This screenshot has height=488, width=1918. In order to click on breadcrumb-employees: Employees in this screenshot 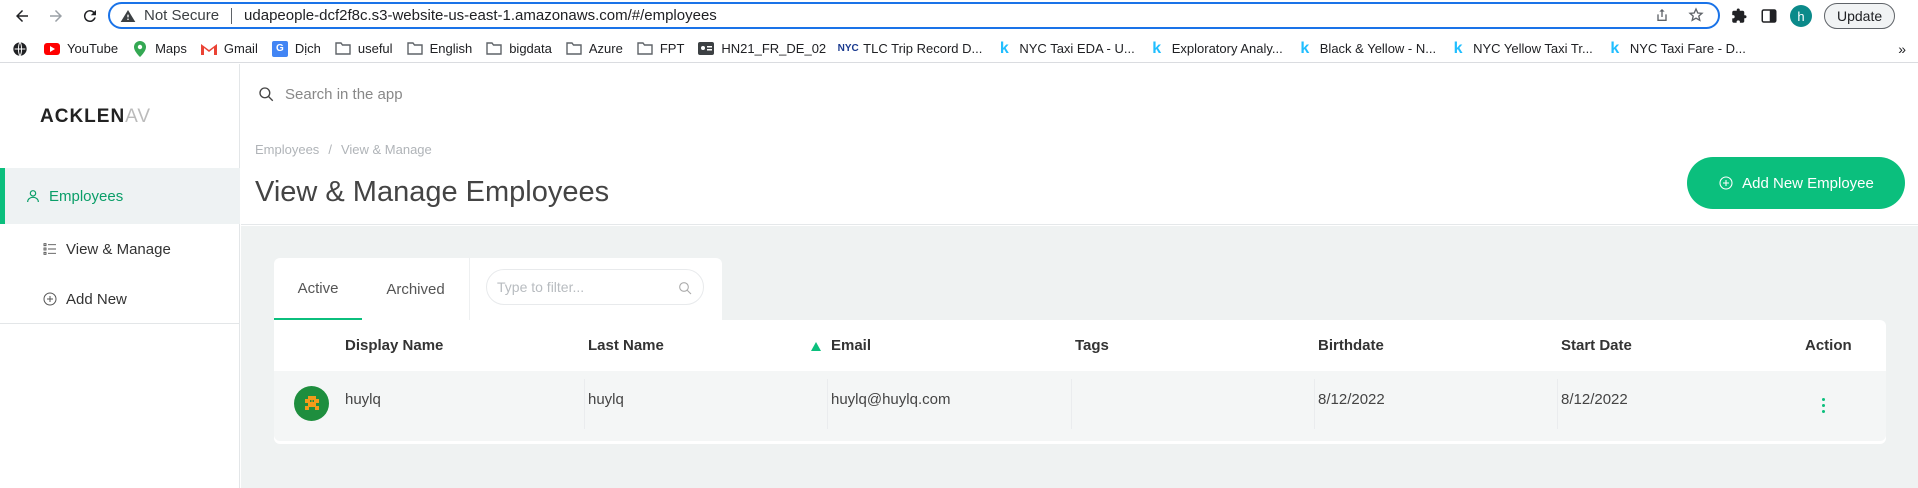, I will do `click(287, 149)`.